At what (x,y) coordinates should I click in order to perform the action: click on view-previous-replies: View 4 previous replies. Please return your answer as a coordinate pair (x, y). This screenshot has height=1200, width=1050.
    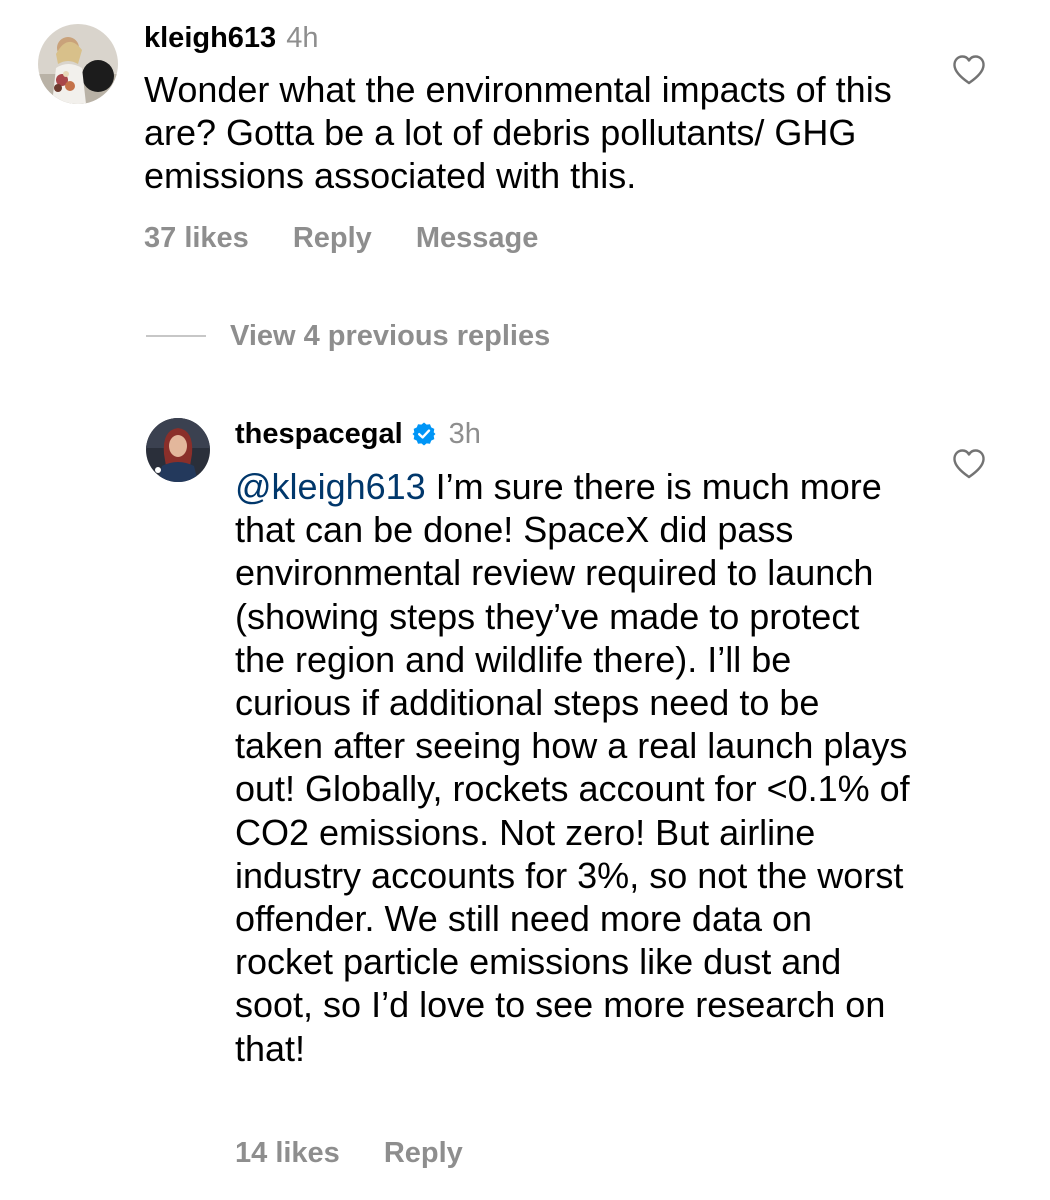
    Looking at the image, I should click on (348, 336).